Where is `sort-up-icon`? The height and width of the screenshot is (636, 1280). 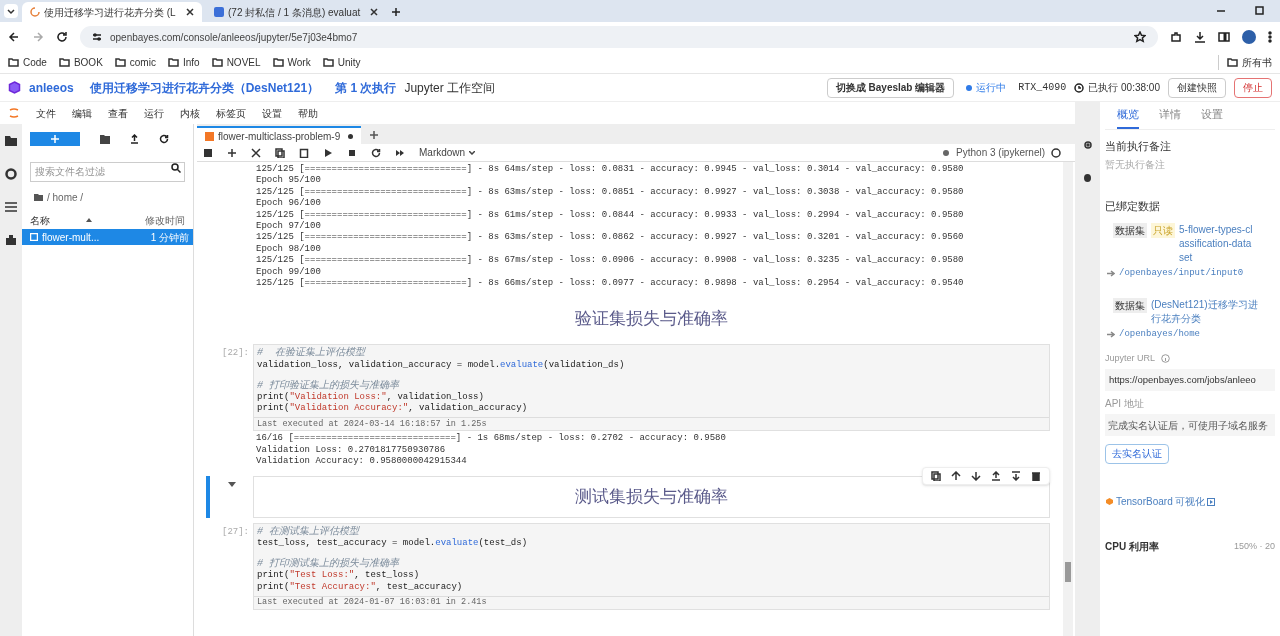 sort-up-icon is located at coordinates (89, 220).